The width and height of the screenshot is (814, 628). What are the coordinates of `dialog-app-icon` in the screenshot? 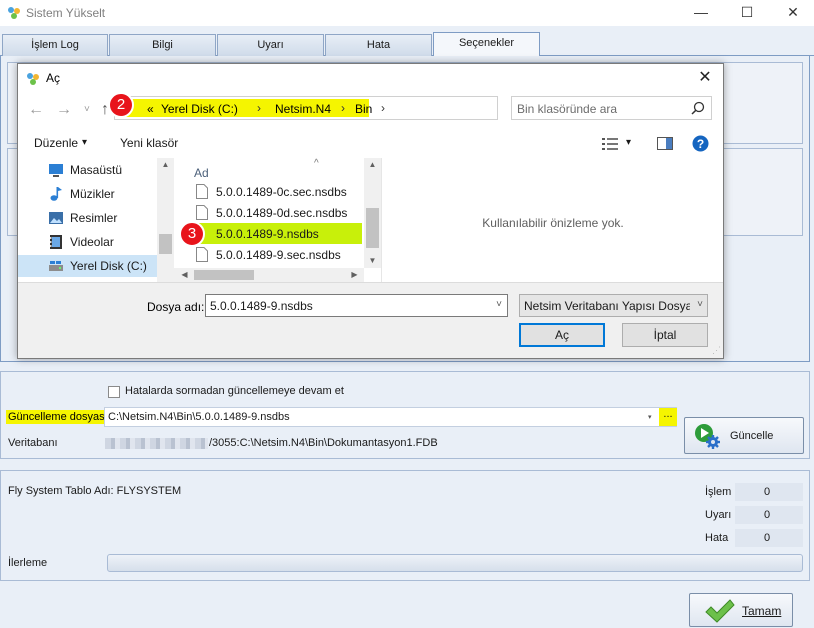 It's located at (33, 79).